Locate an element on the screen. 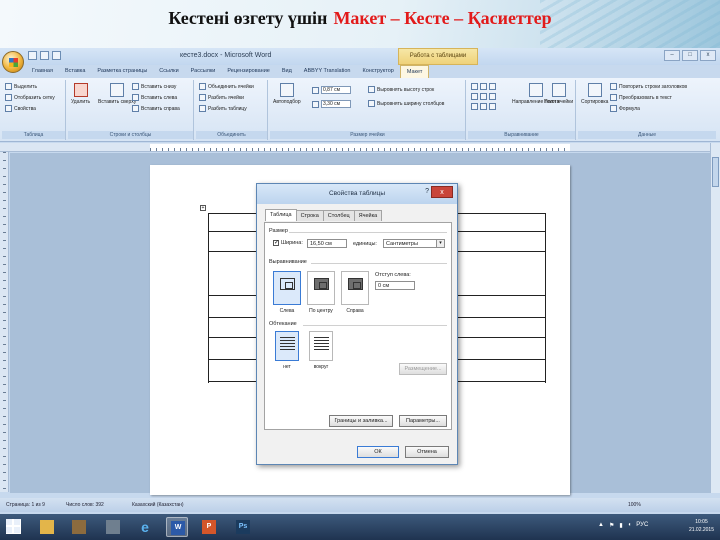  insert-left-button: Вставить слева is located at coordinates (154, 97).